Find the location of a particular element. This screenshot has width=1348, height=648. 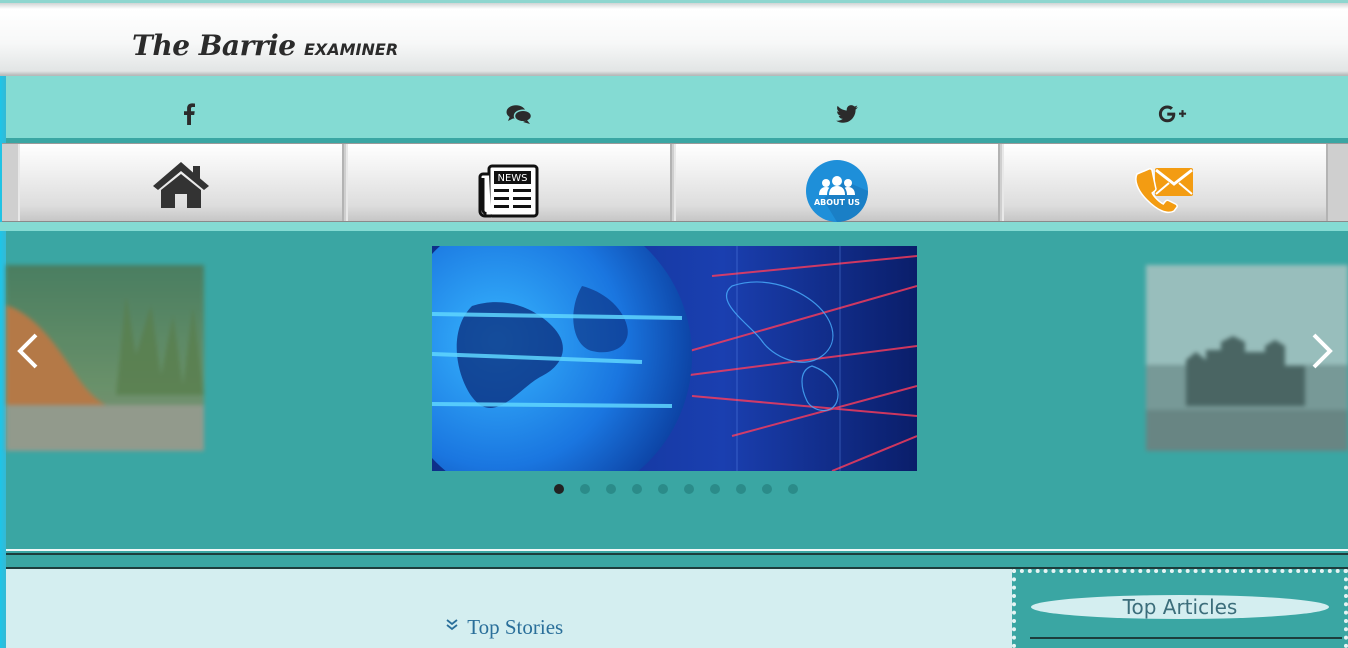

nav-contact is located at coordinates (1165, 182).